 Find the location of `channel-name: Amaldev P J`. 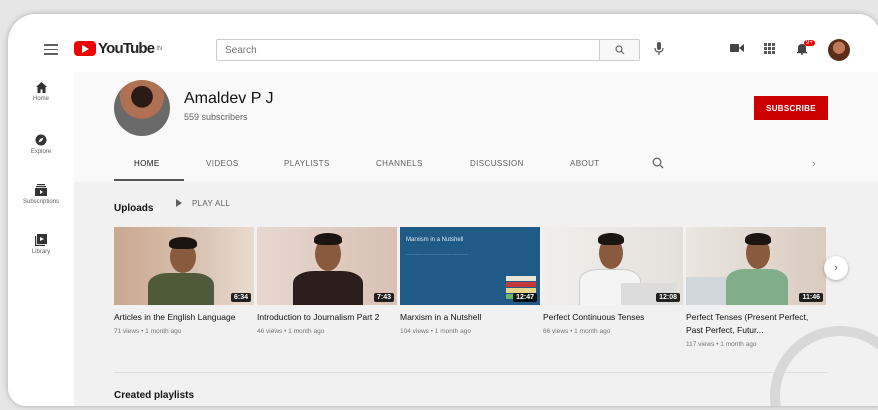

channel-name: Amaldev P J is located at coordinates (229, 98).